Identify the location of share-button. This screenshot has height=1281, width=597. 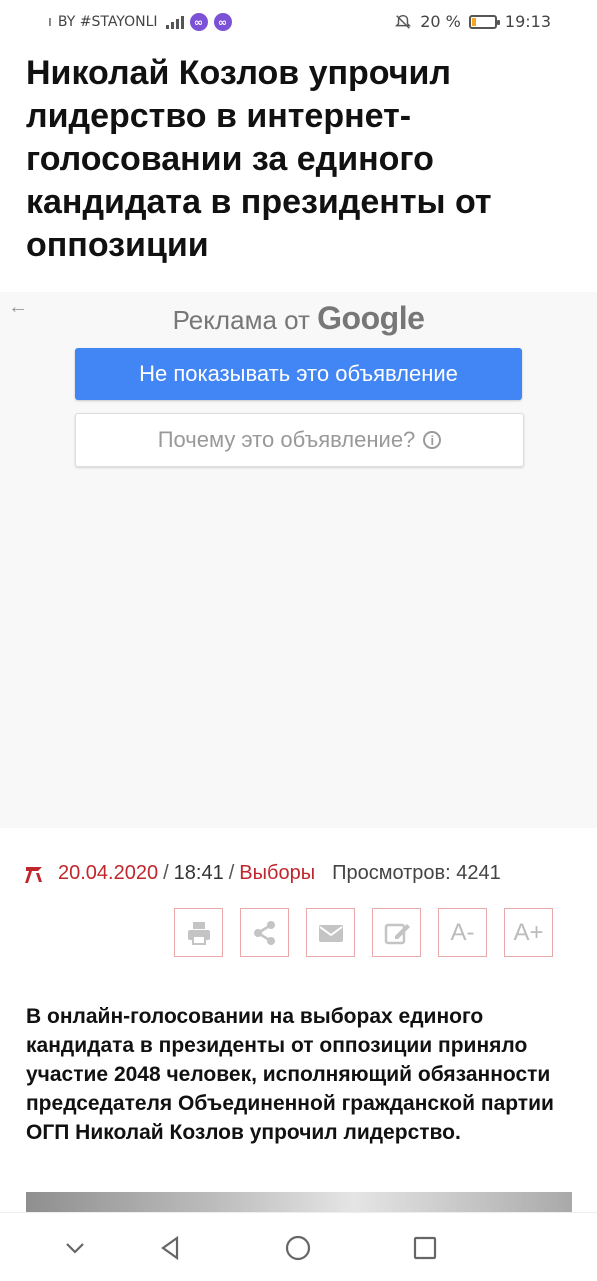
(264, 932).